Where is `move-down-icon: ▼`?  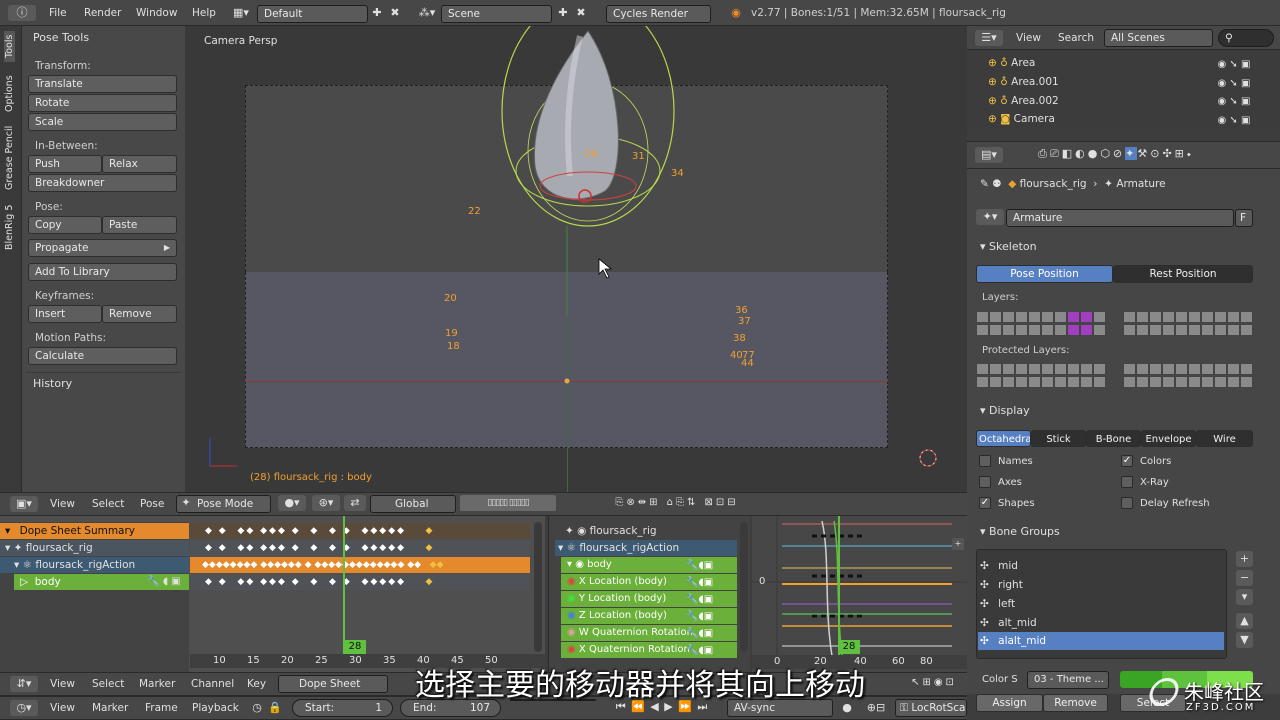
move-down-icon: ▼ is located at coordinates (1244, 640).